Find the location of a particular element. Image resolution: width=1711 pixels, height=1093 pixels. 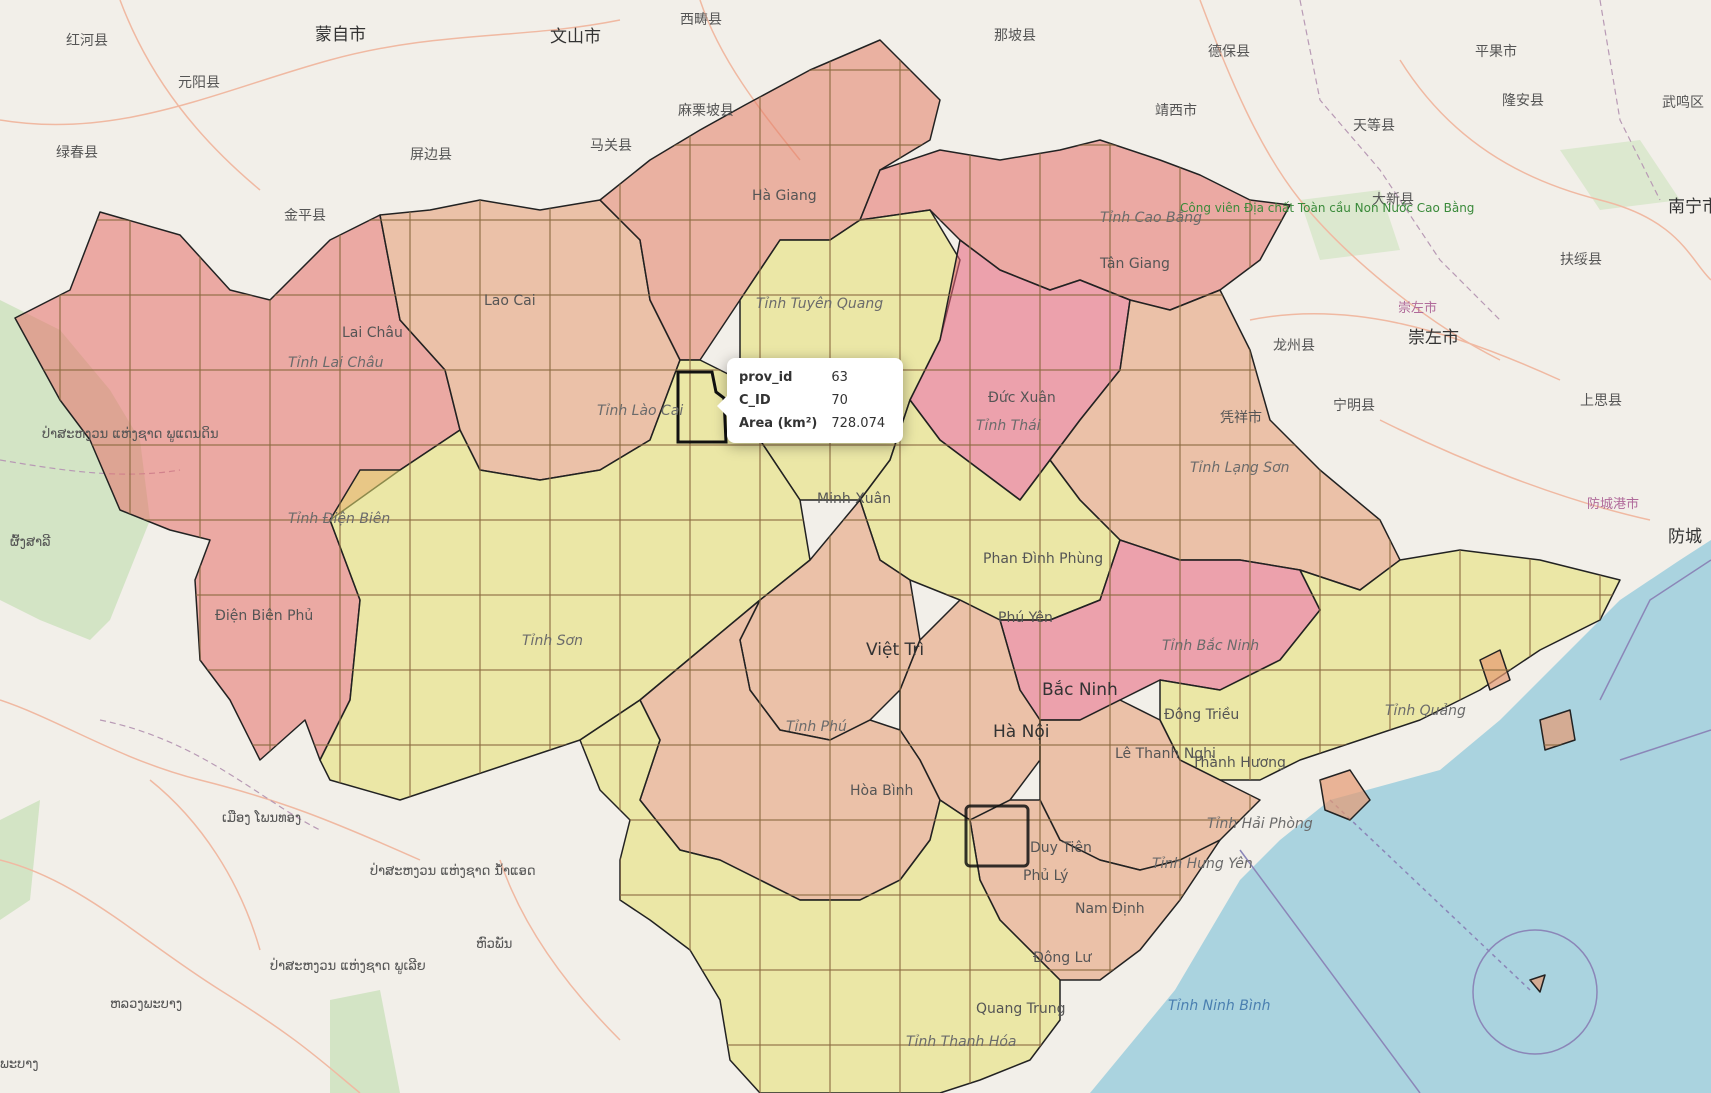

label-vn-27: Hòa Bình is located at coordinates (881, 791).